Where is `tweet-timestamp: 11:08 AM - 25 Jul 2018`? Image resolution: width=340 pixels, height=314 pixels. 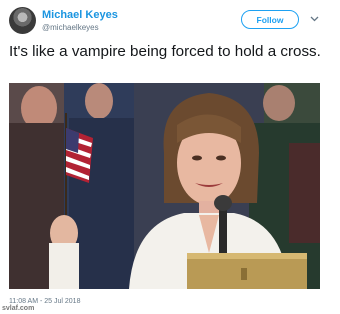 tweet-timestamp: 11:08 AM - 25 Jul 2018 is located at coordinates (44, 301).